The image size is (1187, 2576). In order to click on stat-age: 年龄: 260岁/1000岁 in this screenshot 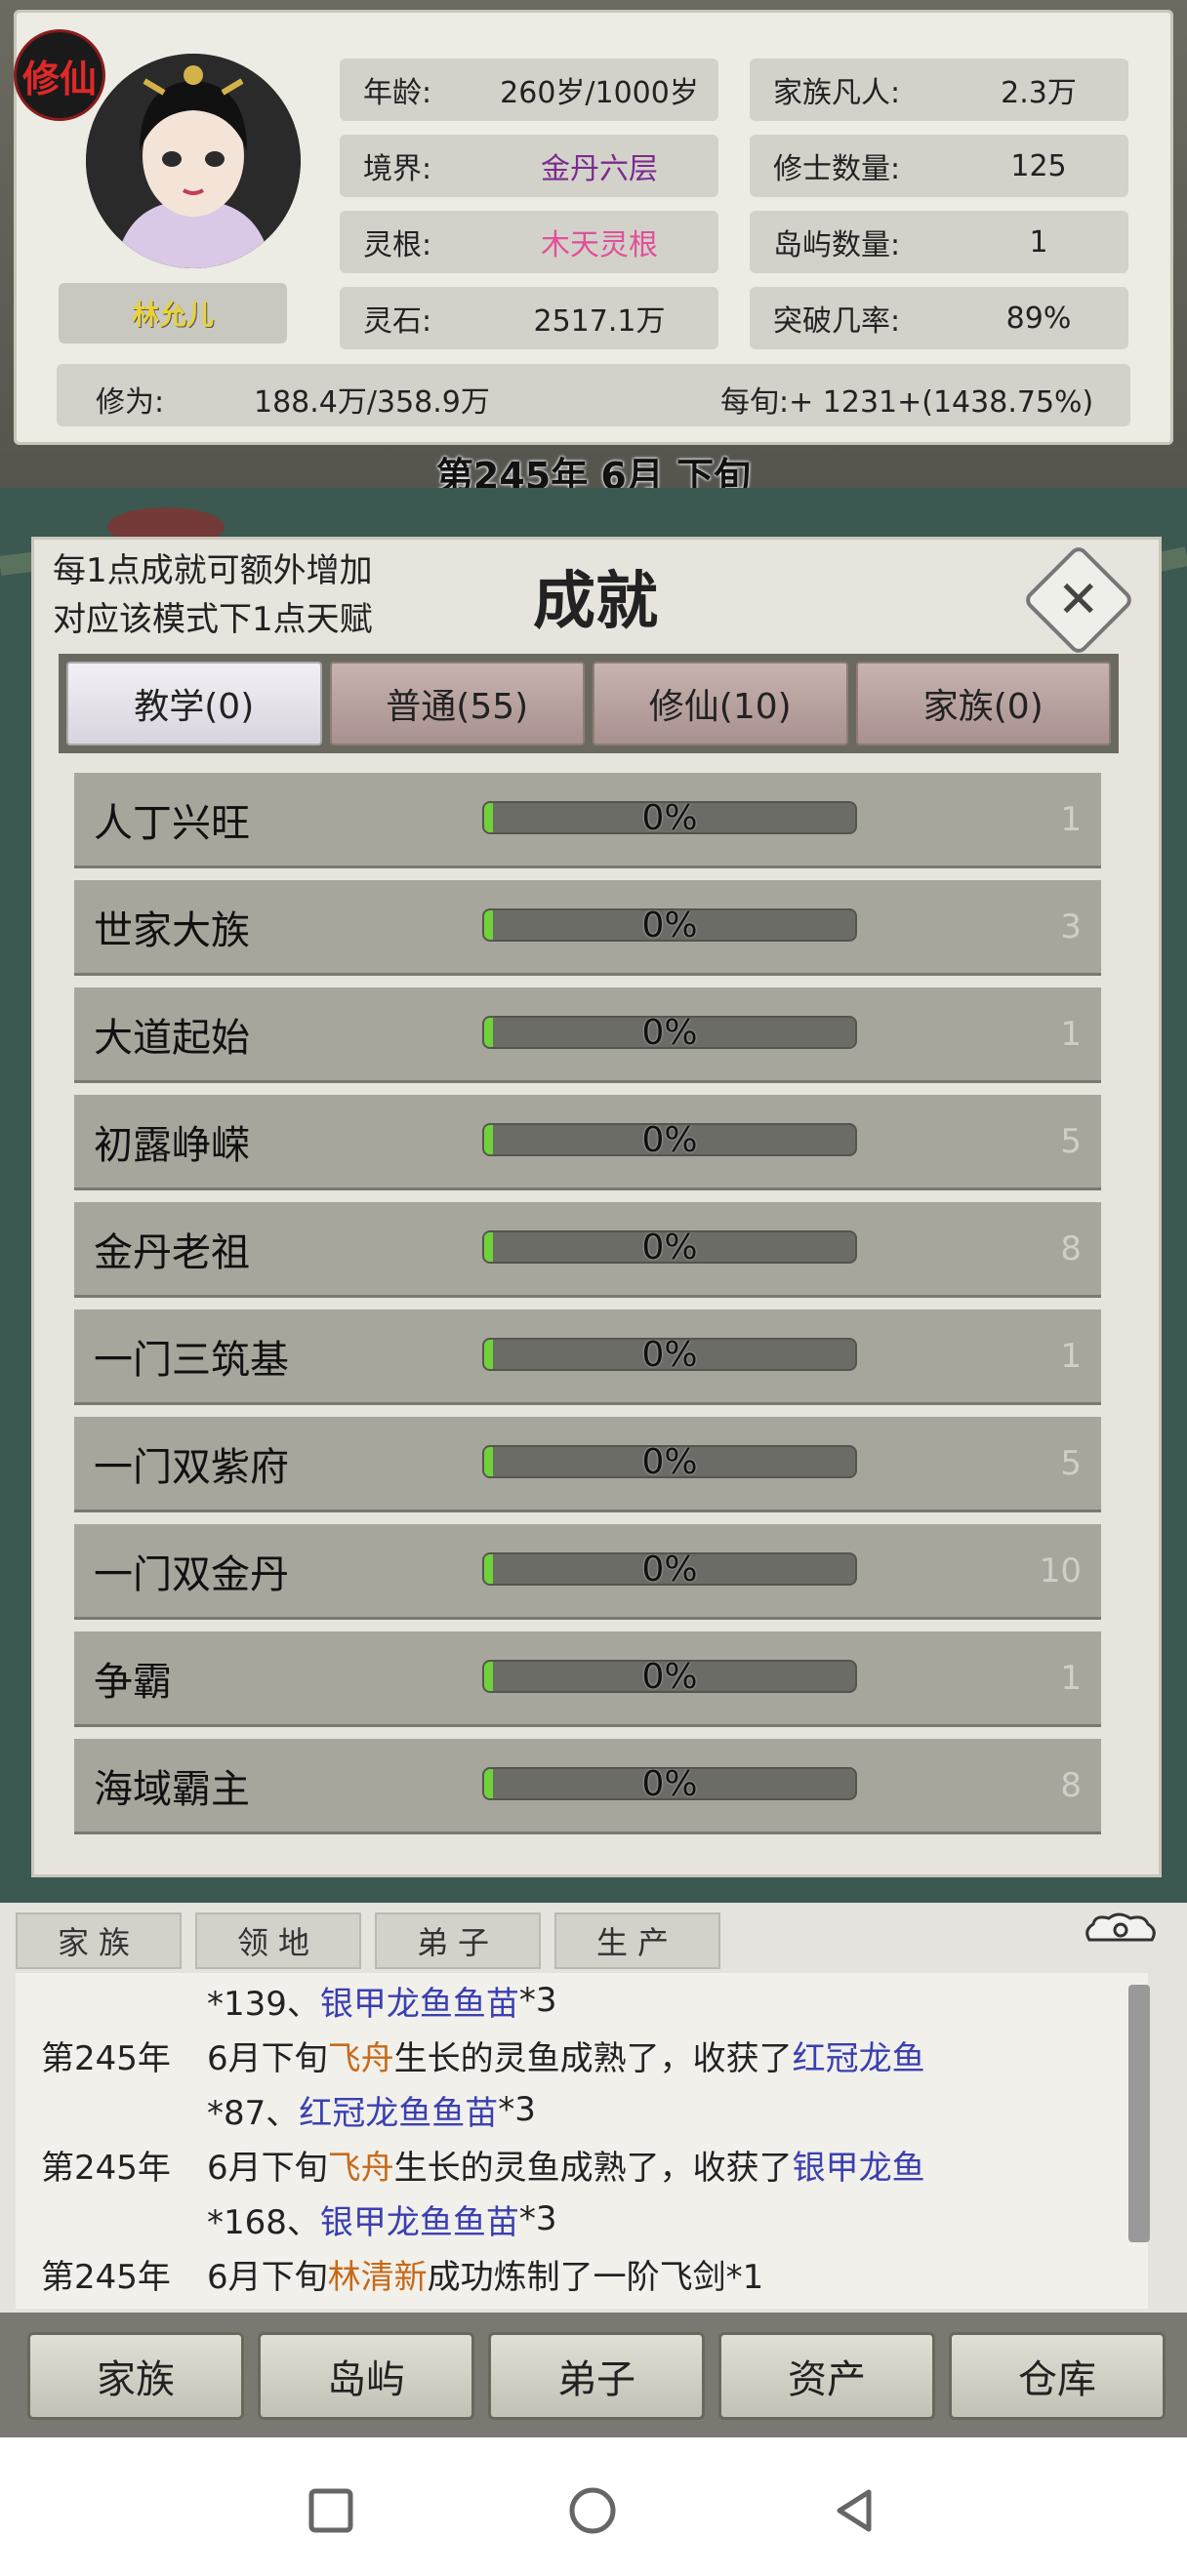, I will do `click(529, 90)`.